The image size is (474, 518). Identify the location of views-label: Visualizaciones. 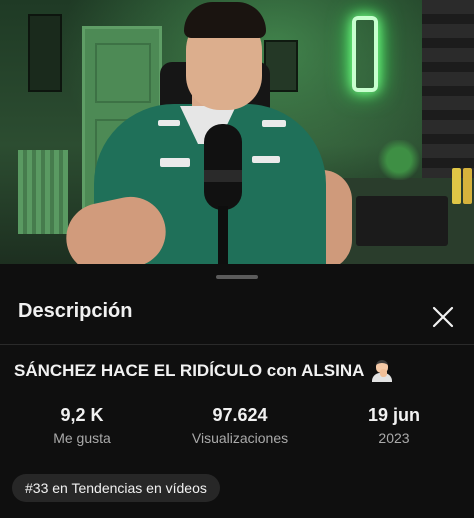
(240, 438).